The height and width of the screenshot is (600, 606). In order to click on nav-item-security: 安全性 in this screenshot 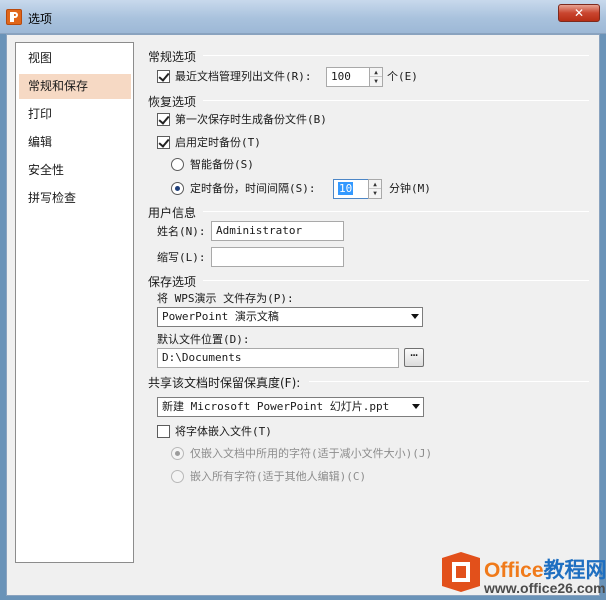, I will do `click(75, 170)`.